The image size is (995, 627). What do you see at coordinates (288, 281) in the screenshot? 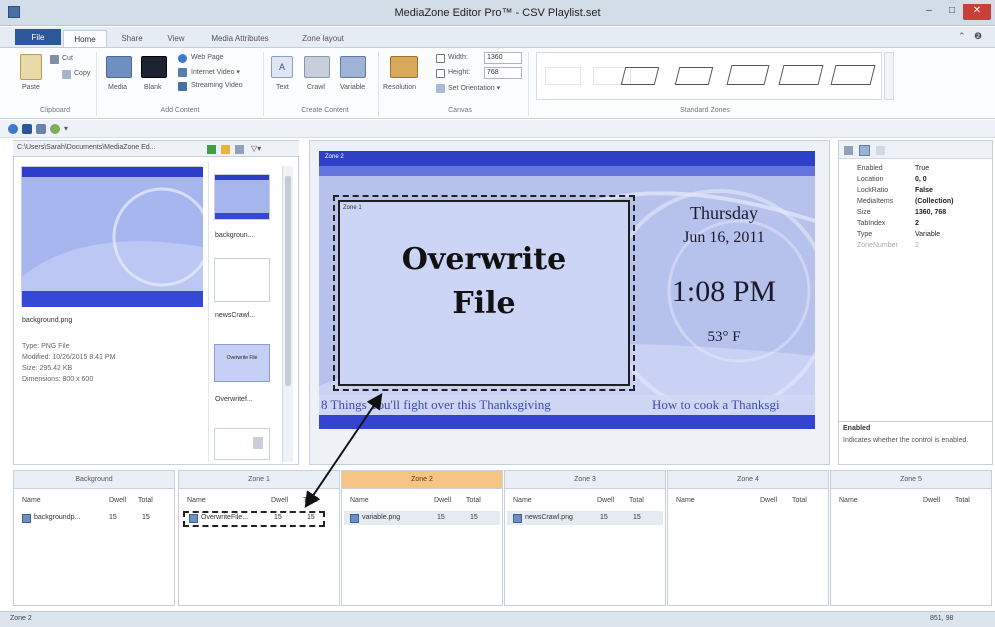
I see `scrollbar-thumb` at bounding box center [288, 281].